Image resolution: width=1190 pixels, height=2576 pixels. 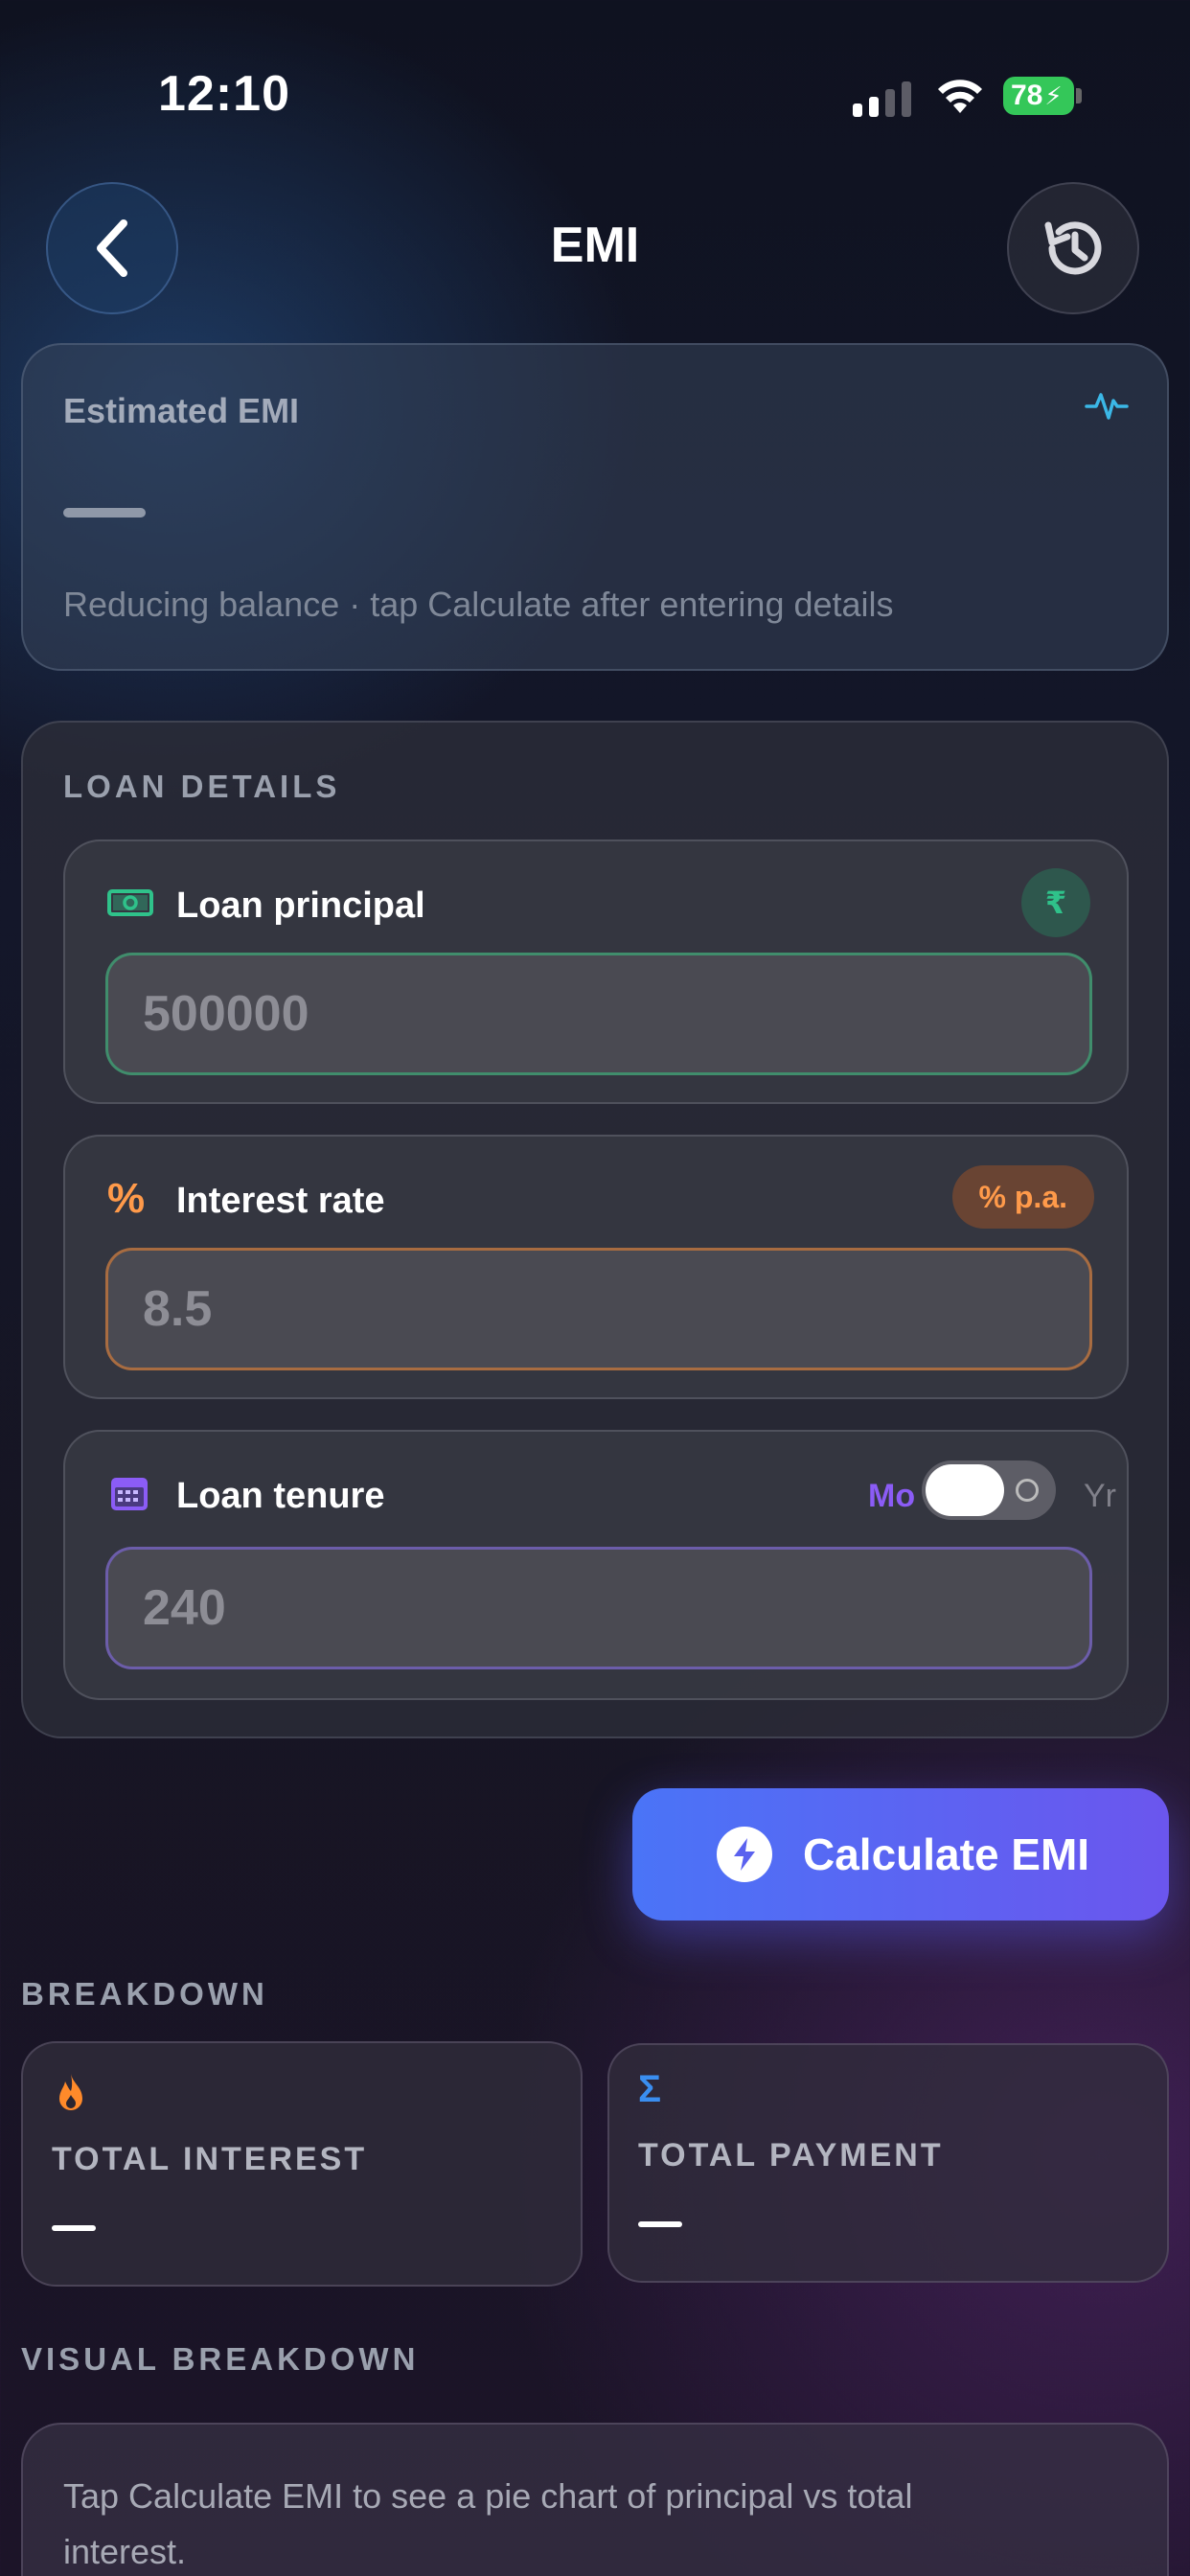 I want to click on total-interest-value-placeholder, so click(x=74, y=2228).